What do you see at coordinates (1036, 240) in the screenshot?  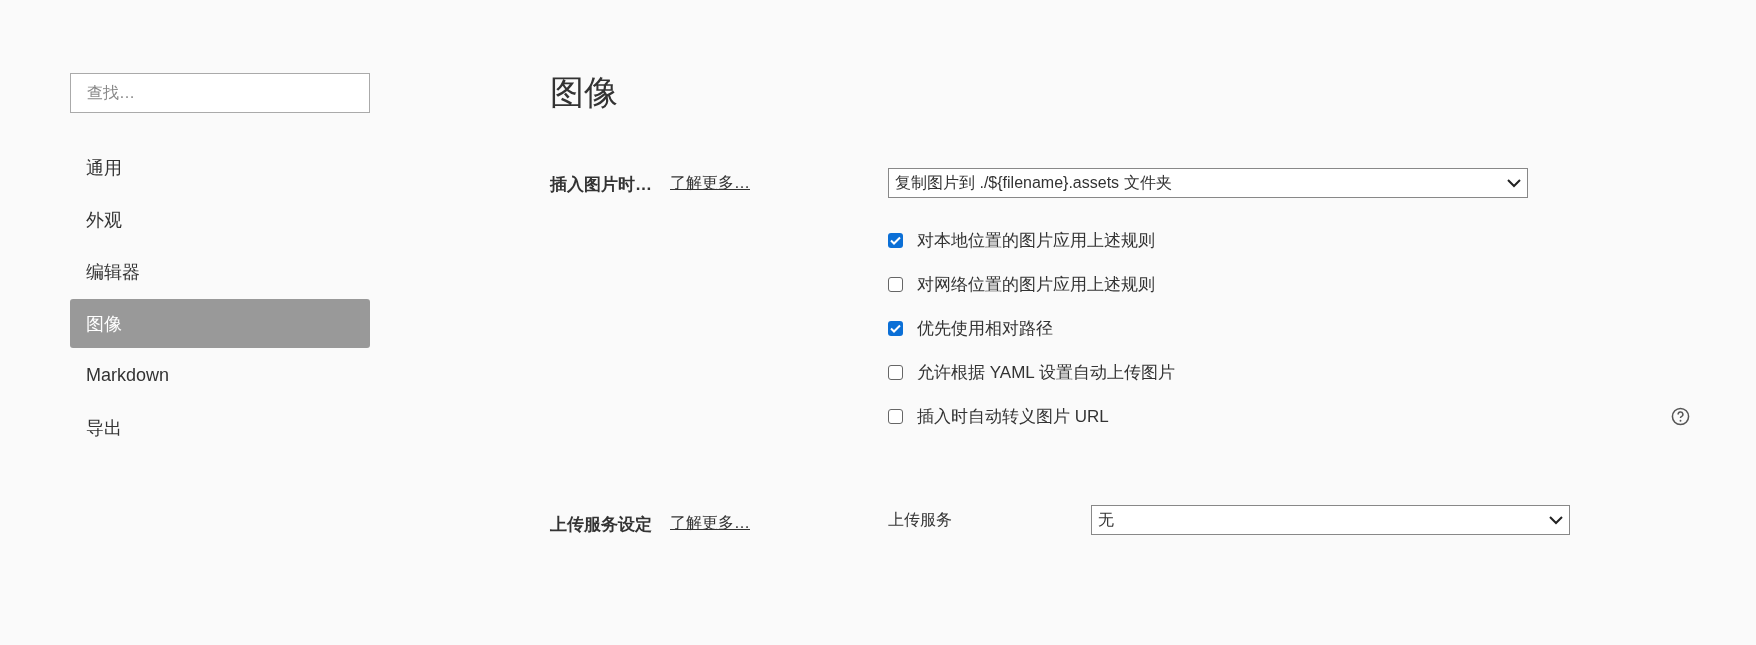 I see `checkbox-label: 对本地位置的图片应用上述规则` at bounding box center [1036, 240].